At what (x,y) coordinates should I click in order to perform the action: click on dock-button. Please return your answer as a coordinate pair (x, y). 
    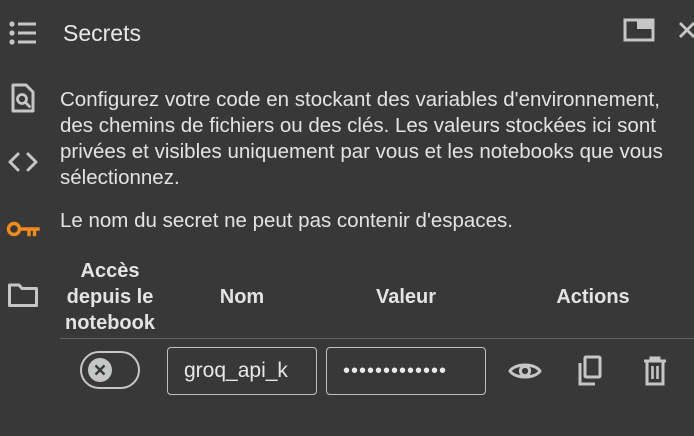
    Looking at the image, I should click on (639, 30).